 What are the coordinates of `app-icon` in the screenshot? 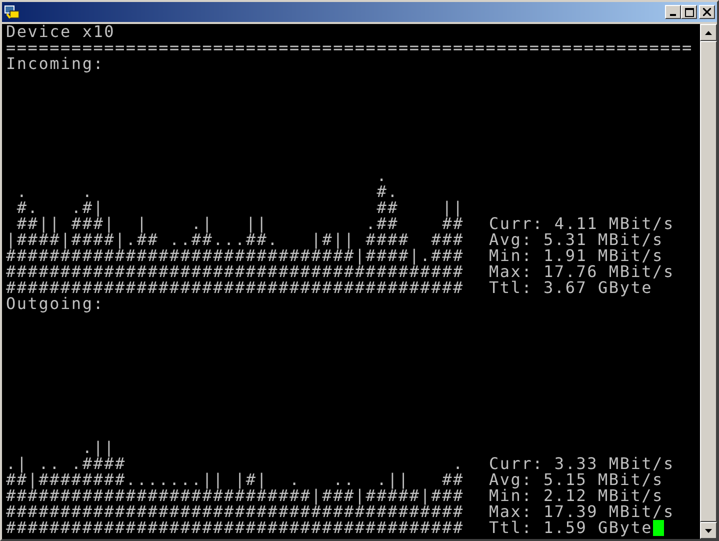 It's located at (12, 12).